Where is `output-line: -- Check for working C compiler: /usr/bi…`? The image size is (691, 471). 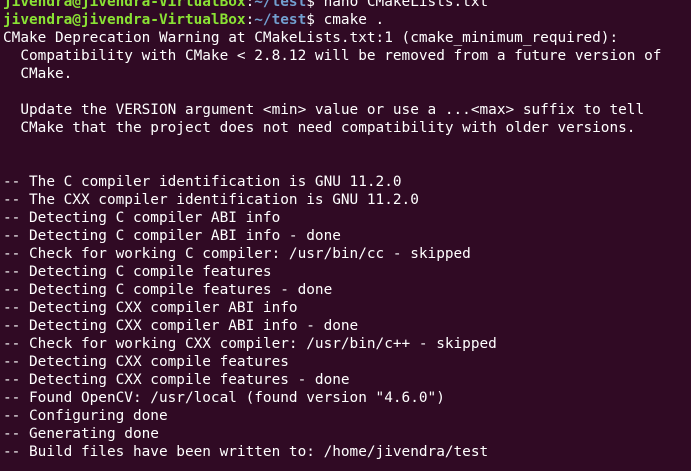
output-line: -- Check for working C compiler: /usr/bi… is located at coordinates (237, 254).